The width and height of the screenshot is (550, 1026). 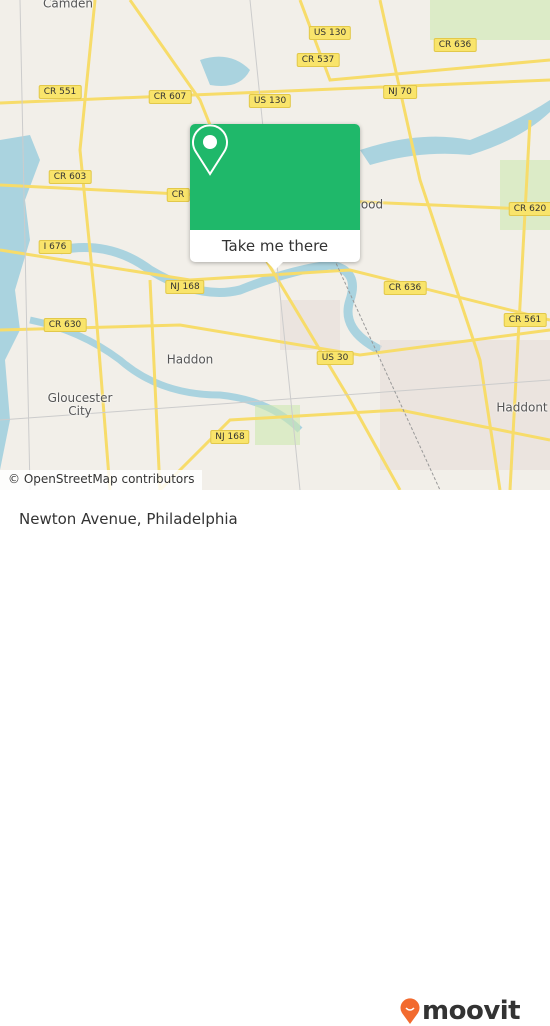 I want to click on place-label: ood, so click(x=372, y=204).